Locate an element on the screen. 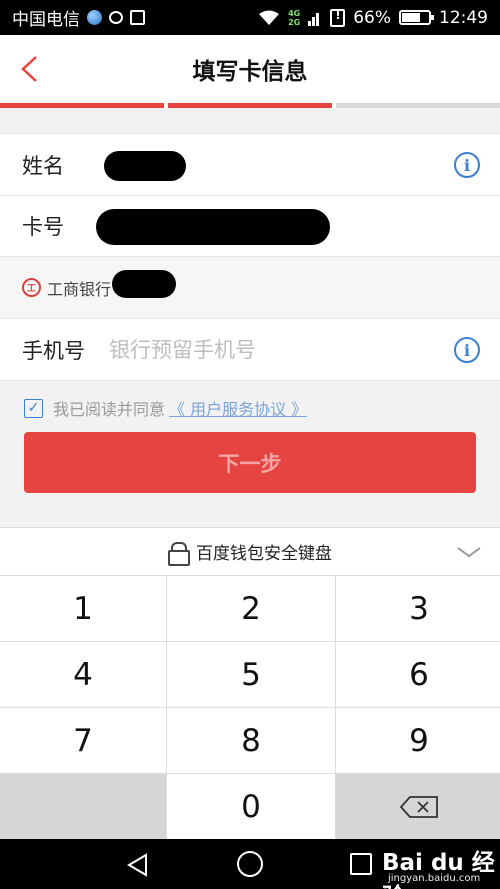 This screenshot has width=500, height=889. backspace-icon is located at coordinates (419, 806).